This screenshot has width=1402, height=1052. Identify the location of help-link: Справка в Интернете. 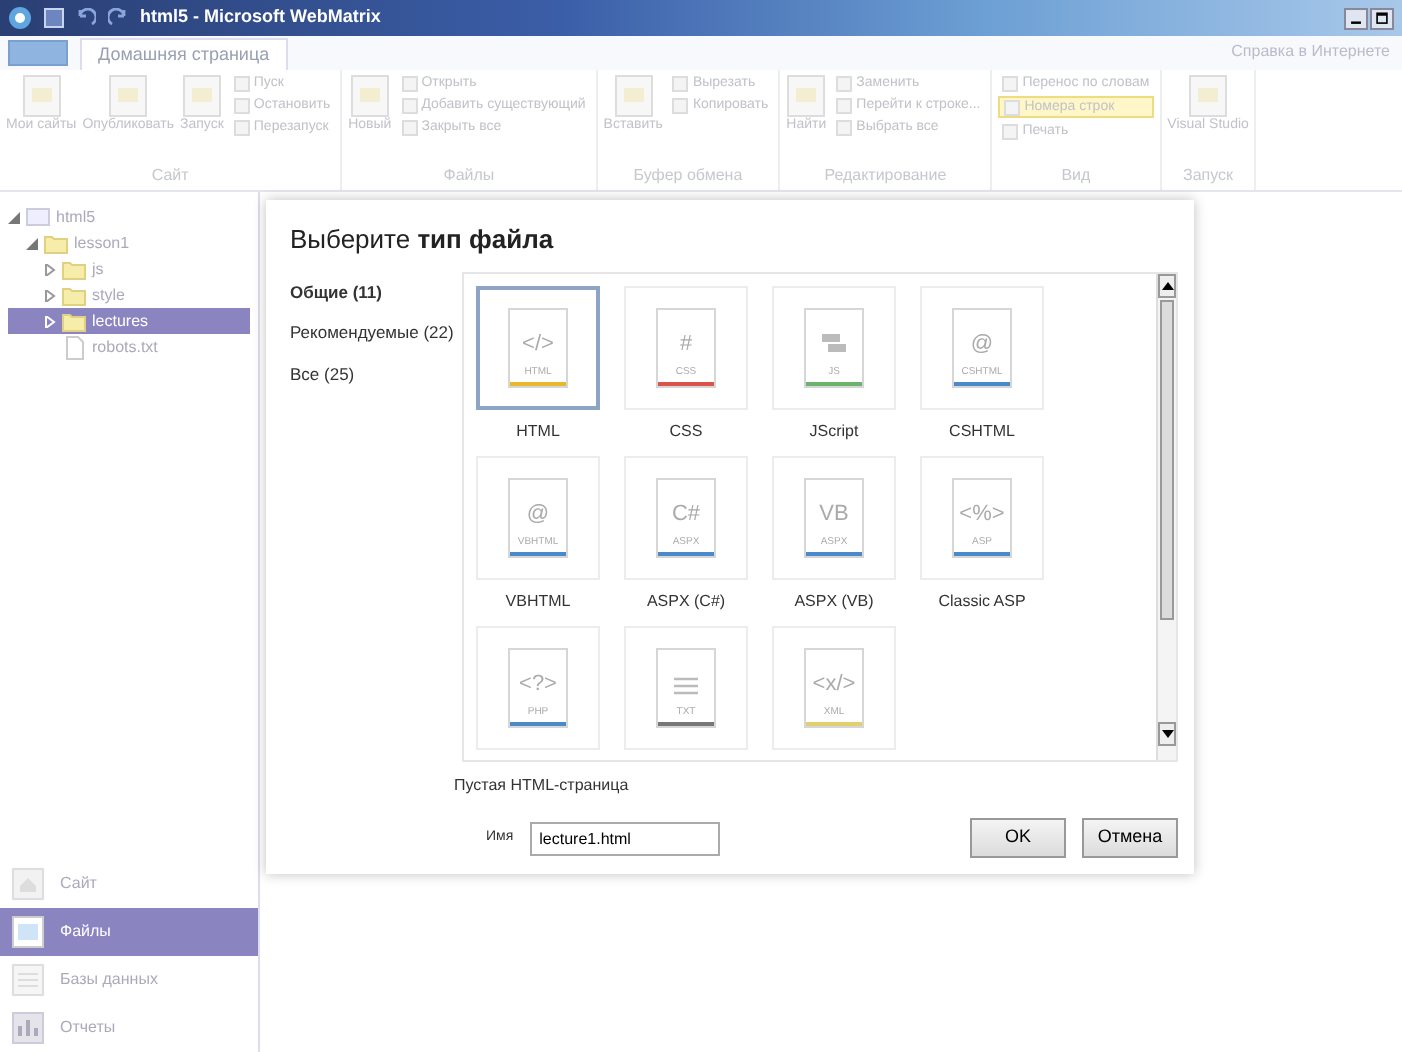
(1316, 52).